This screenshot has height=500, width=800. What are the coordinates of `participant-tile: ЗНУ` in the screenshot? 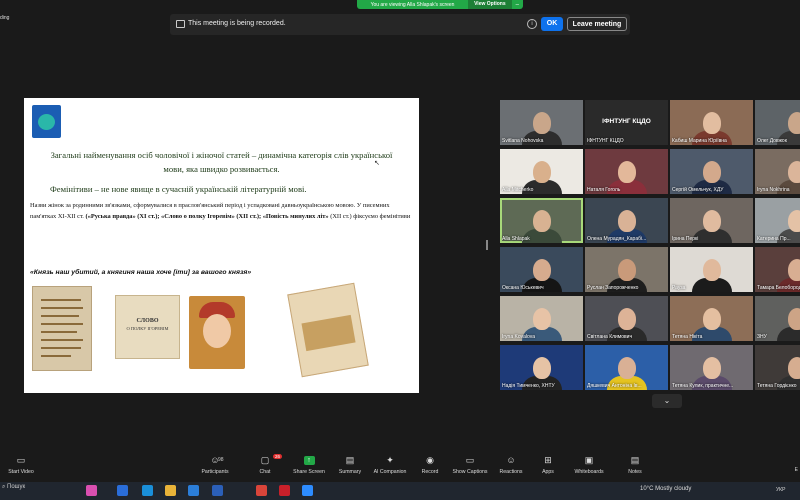 It's located at (777, 318).